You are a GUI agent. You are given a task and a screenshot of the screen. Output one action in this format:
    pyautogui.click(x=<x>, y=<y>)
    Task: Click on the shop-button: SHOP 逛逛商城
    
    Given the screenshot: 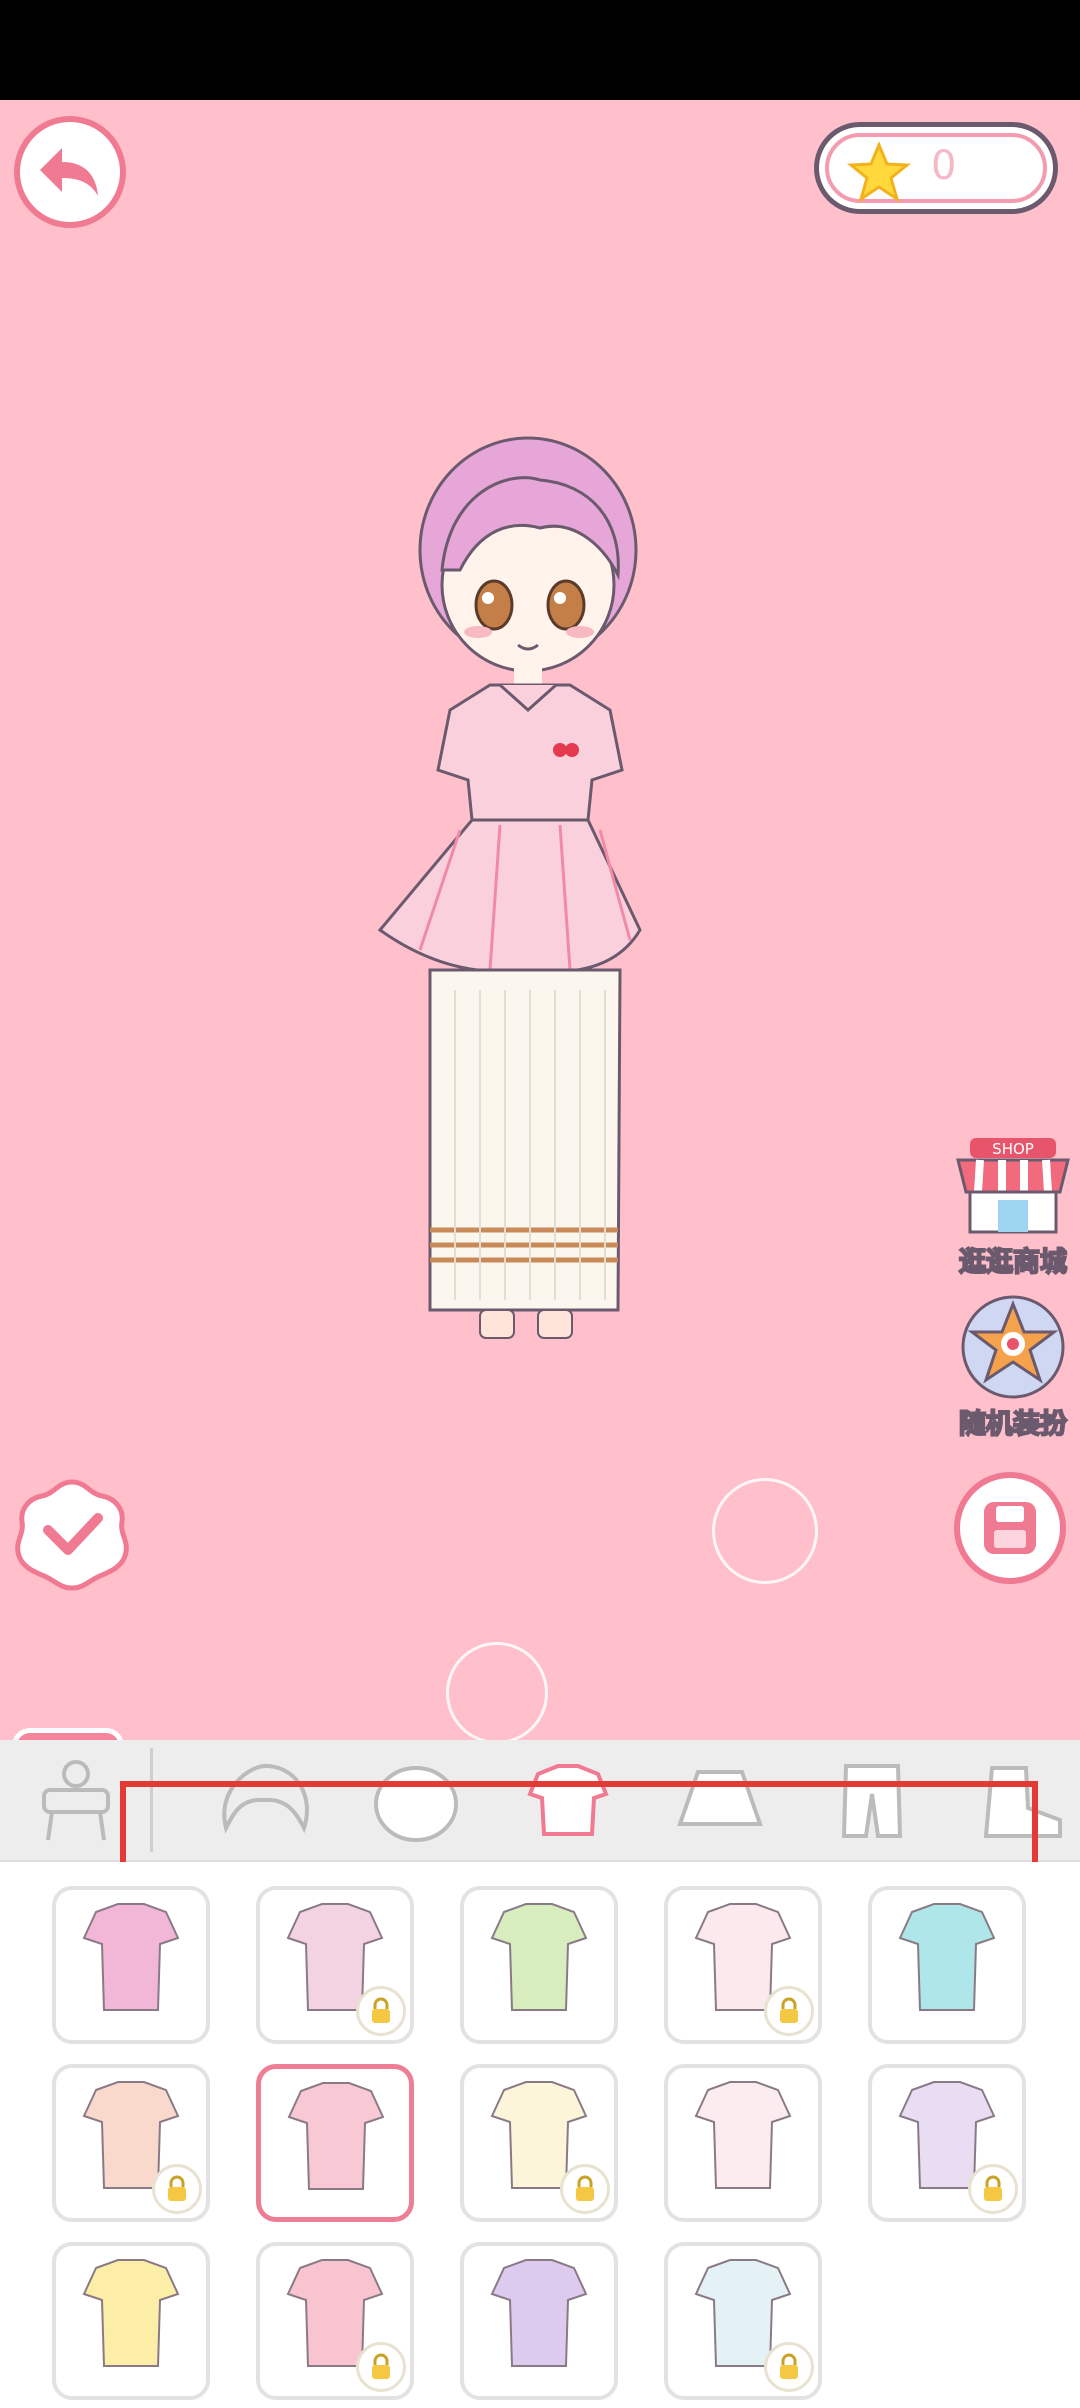 What is the action you would take?
    pyautogui.click(x=1013, y=1205)
    